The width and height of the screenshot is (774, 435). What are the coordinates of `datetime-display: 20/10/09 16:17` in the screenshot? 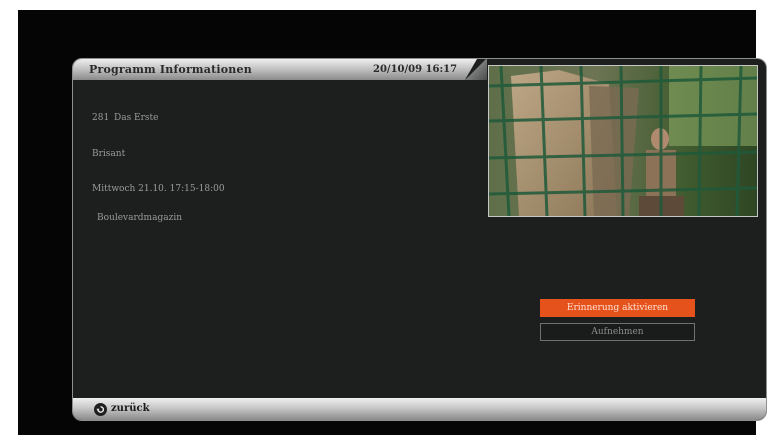 It's located at (415, 69).